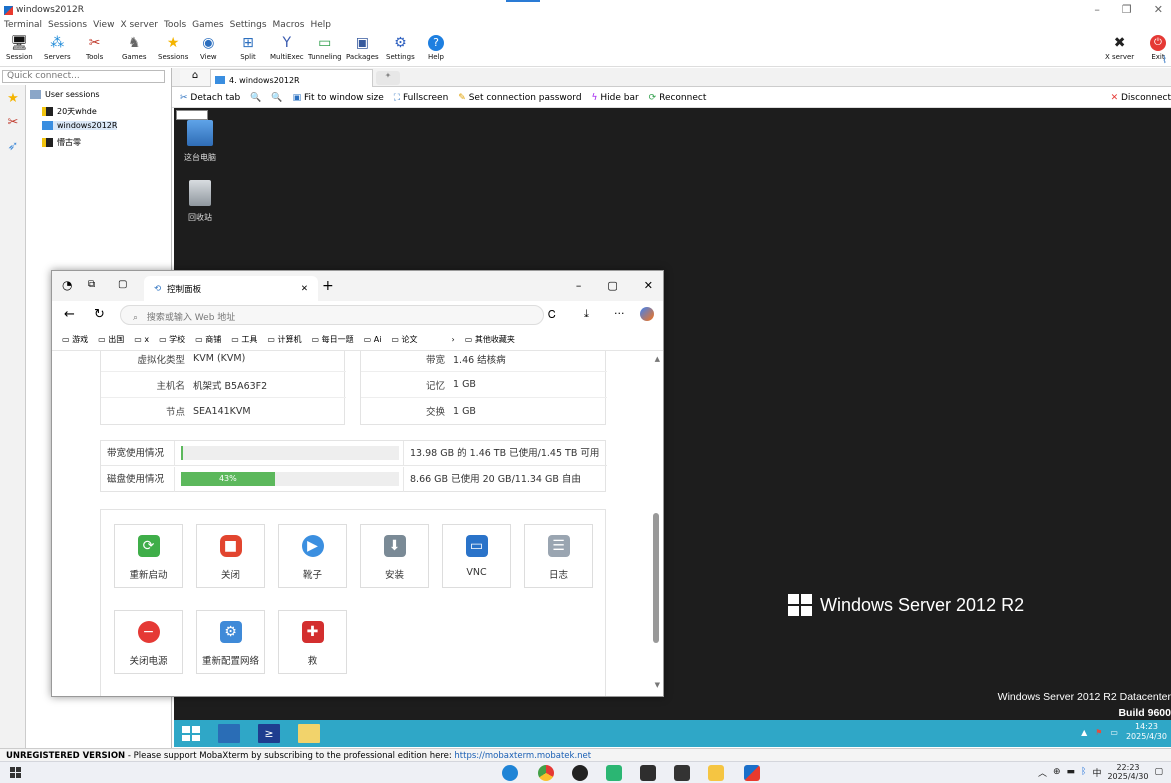 Image resolution: width=1171 pixels, height=783 pixels. I want to click on favorites-more-icon: ›, so click(453, 339).